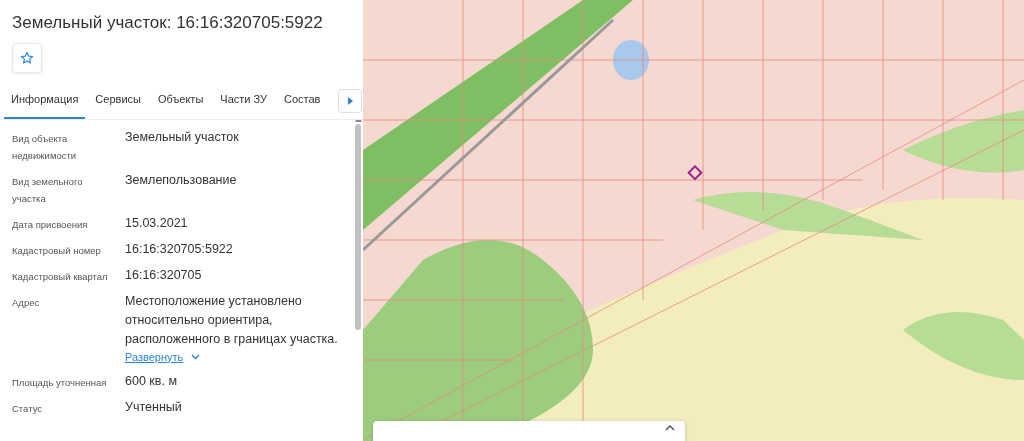  I want to click on property-label: Кадастровый квартал, so click(60, 276).